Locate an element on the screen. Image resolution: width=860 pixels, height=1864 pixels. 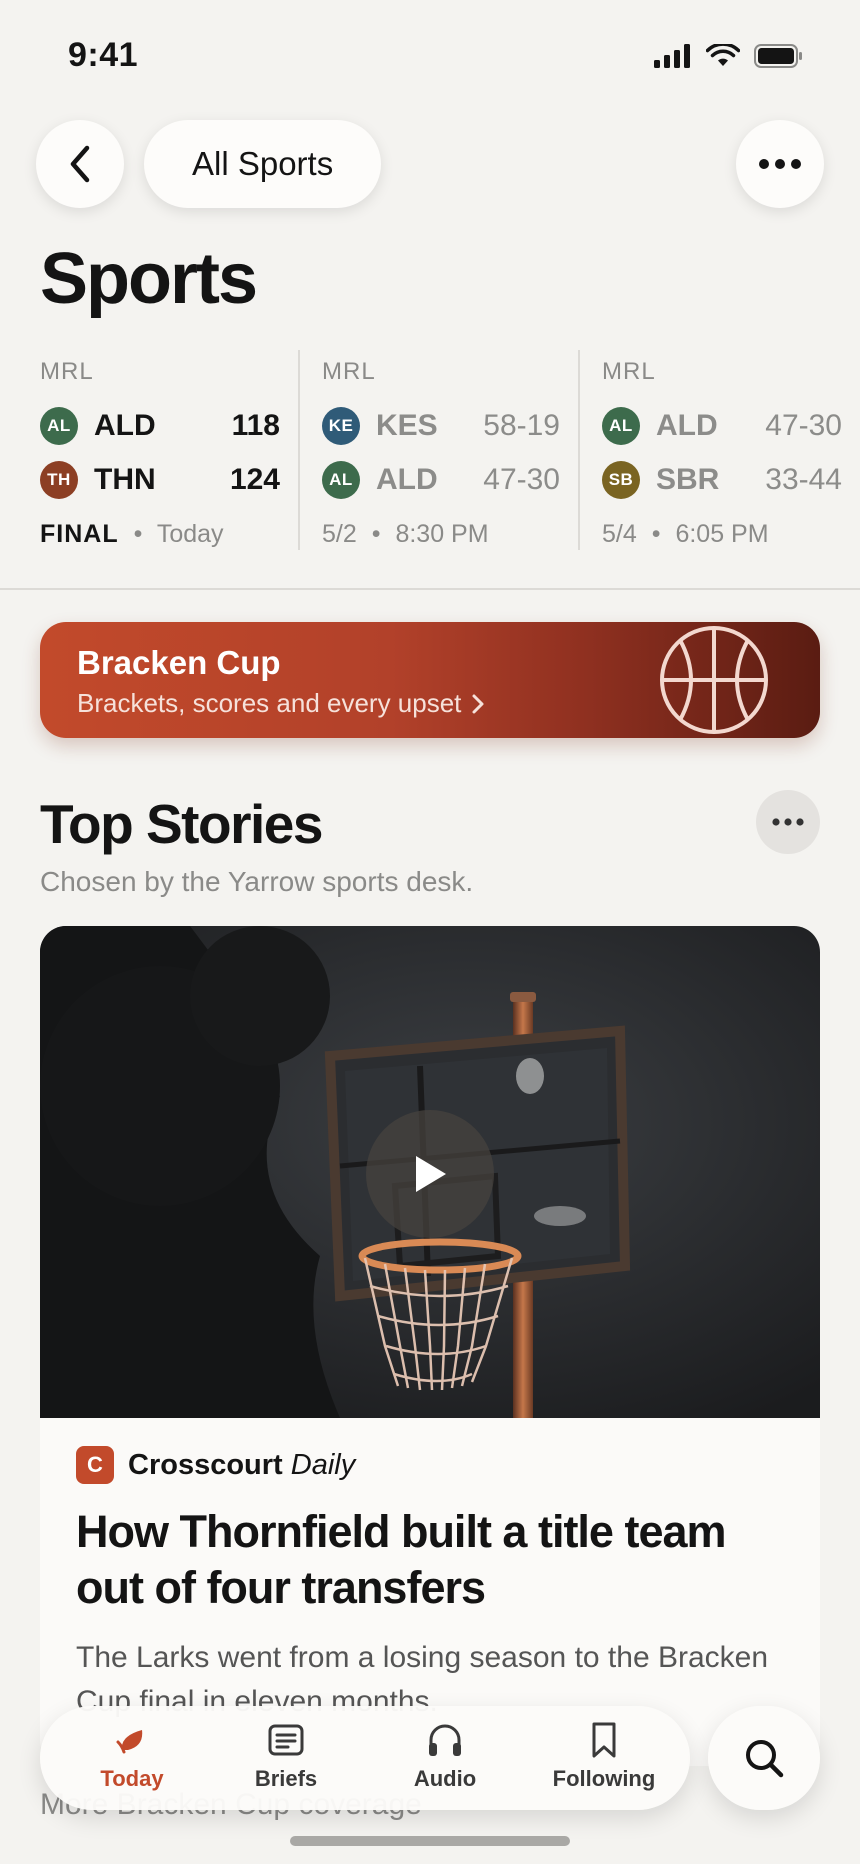
home-indicator is located at coordinates (430, 1841).